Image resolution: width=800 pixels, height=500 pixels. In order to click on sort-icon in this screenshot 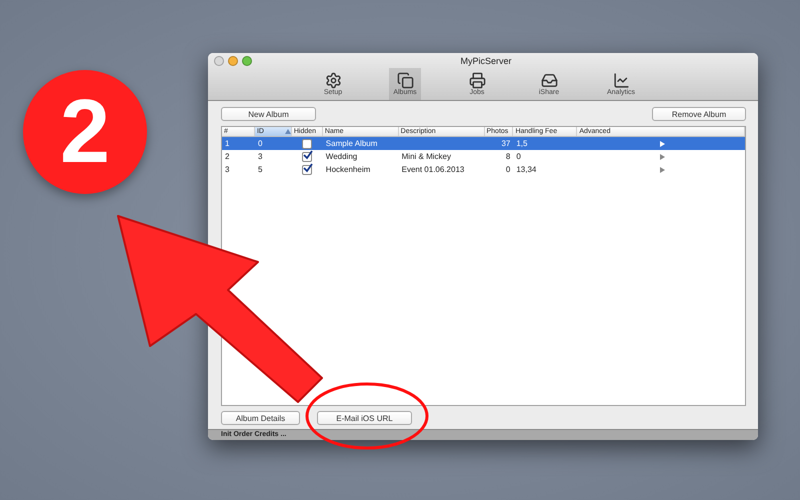, I will do `click(287, 131)`.